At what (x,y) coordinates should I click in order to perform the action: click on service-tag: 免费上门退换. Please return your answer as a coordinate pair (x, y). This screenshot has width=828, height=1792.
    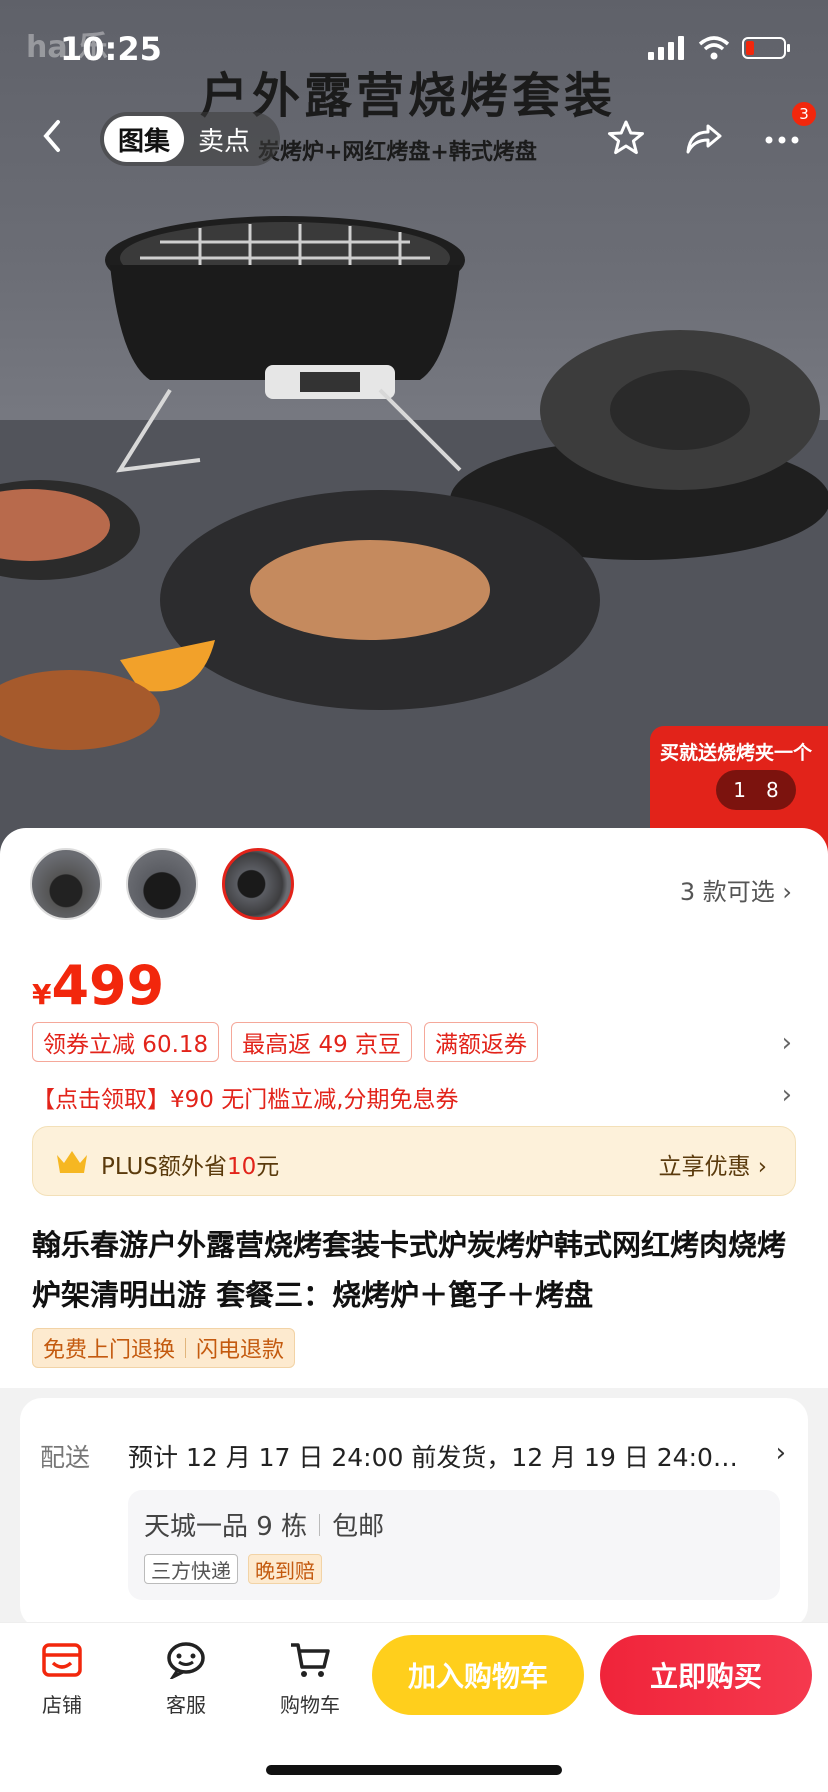
    Looking at the image, I should click on (109, 1350).